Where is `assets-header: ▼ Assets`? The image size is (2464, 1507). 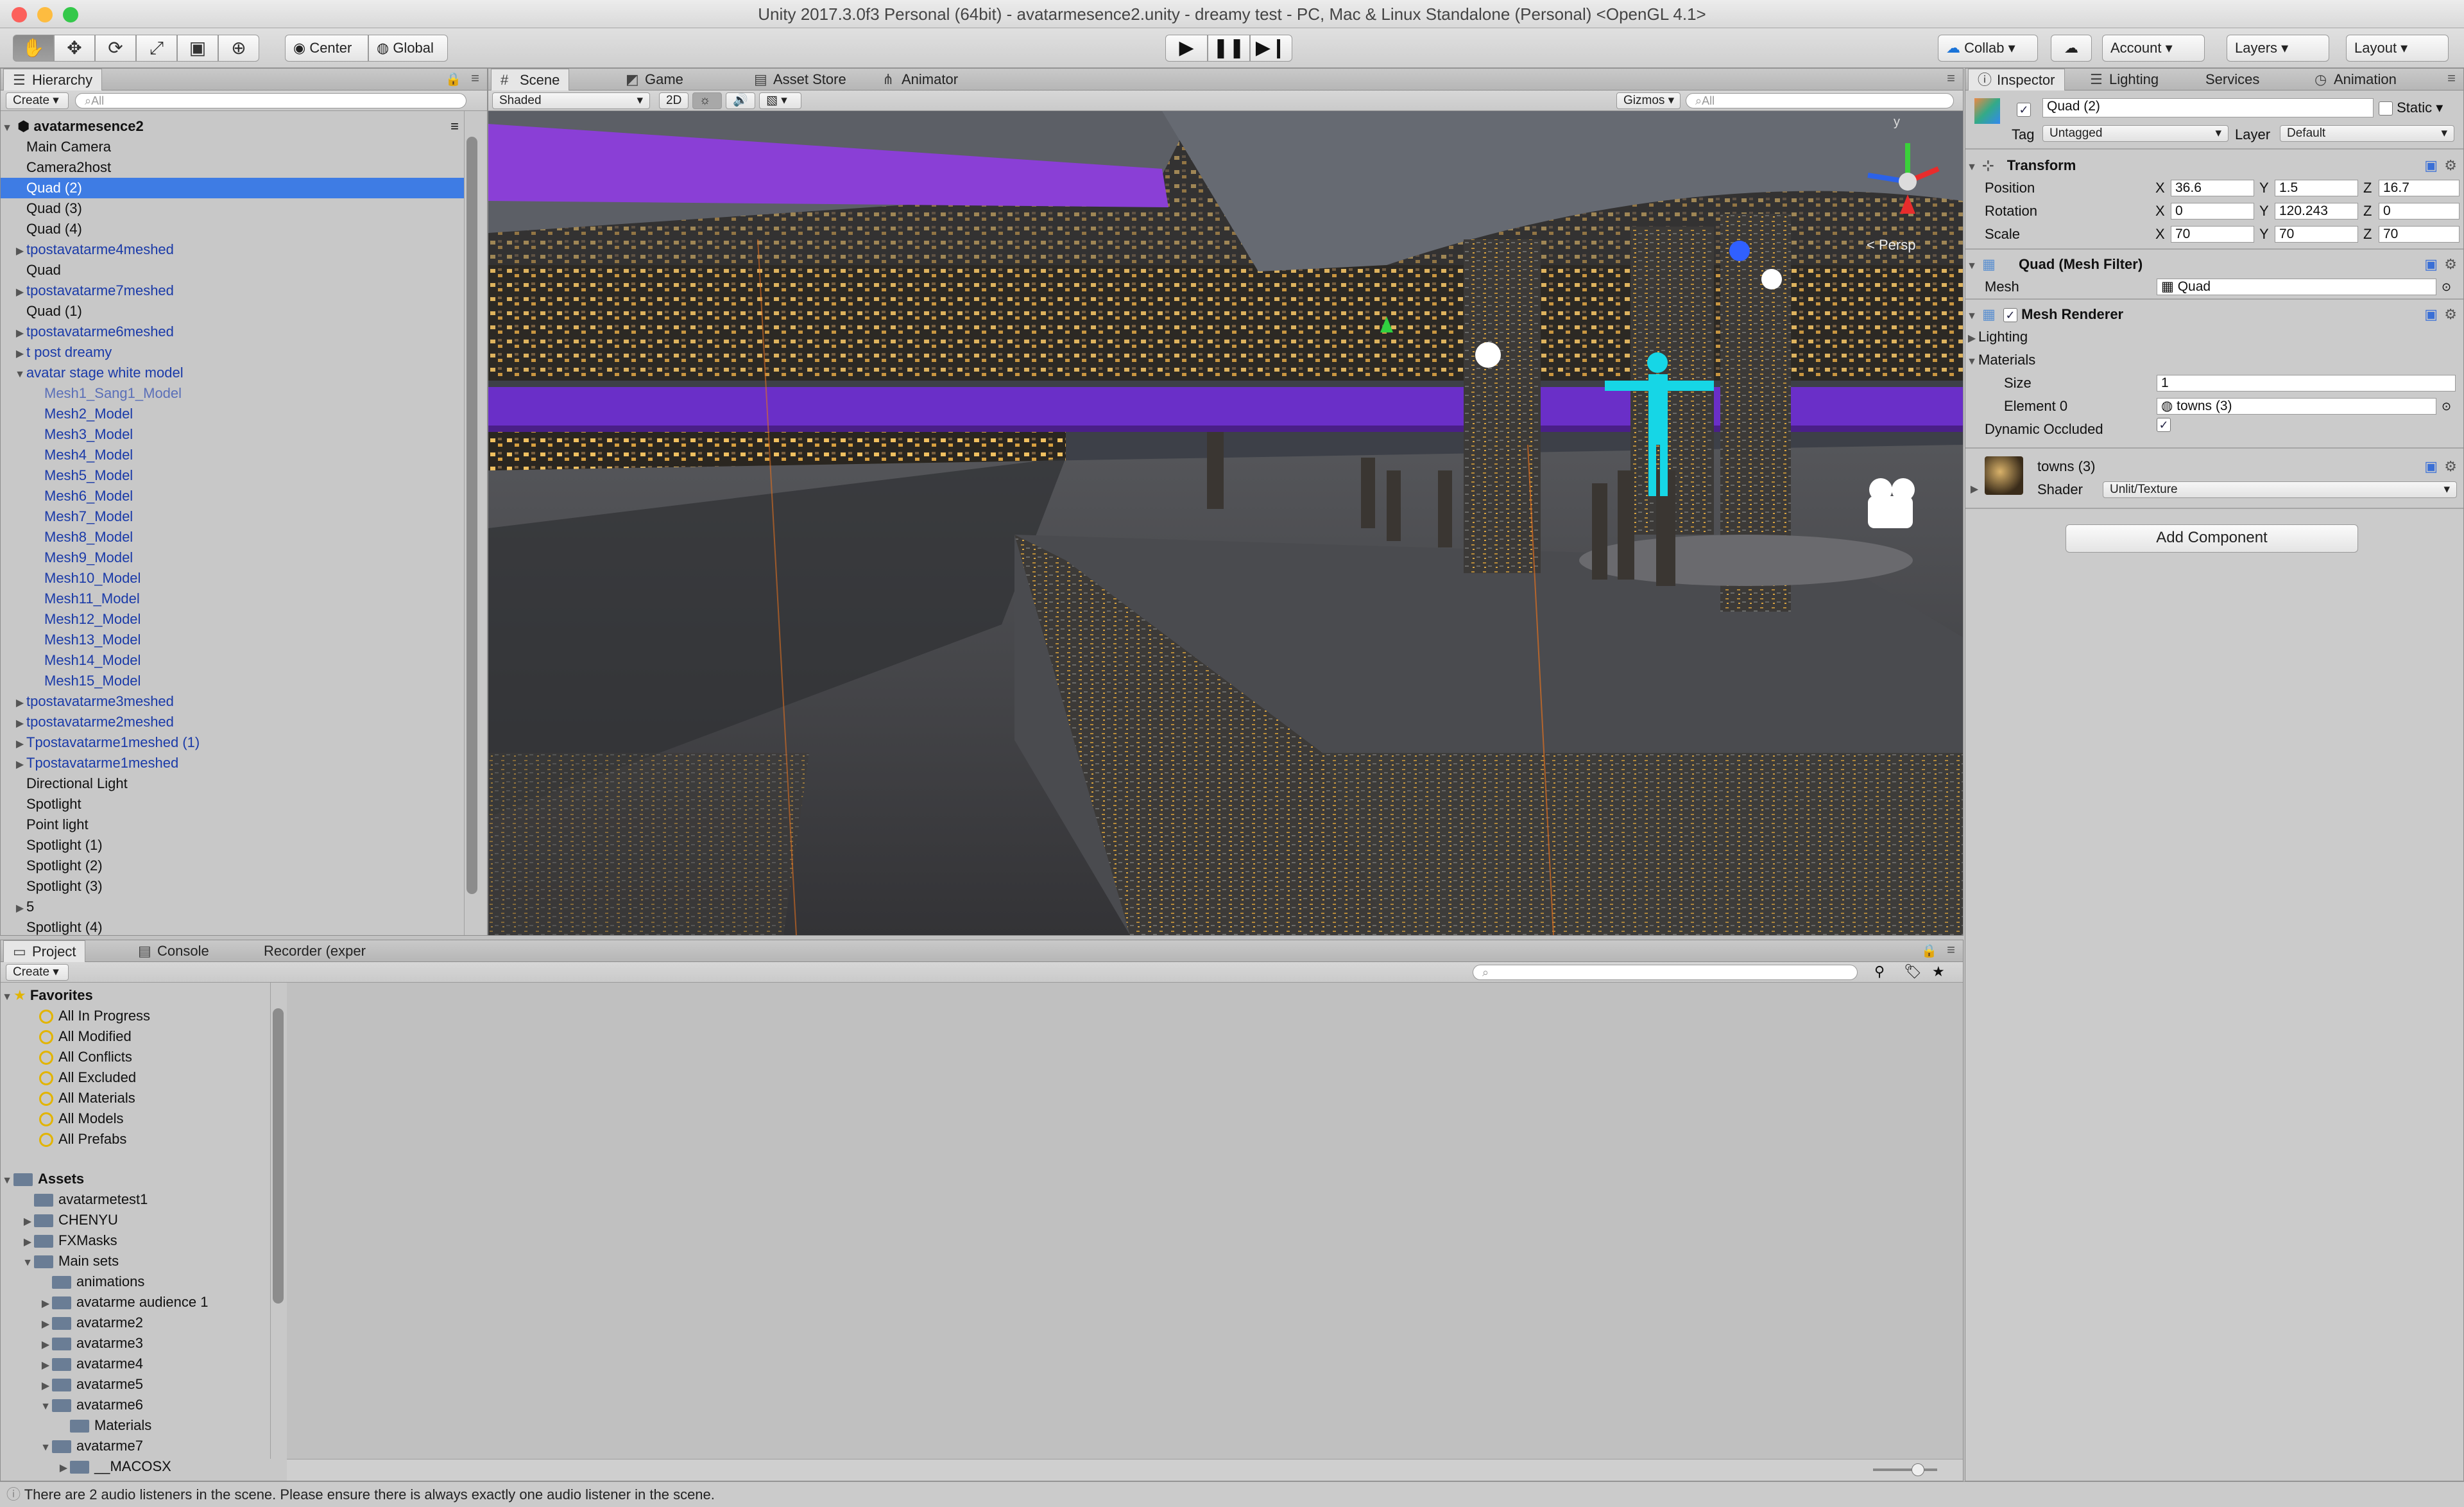
assets-header: ▼ Assets is located at coordinates (136, 1179).